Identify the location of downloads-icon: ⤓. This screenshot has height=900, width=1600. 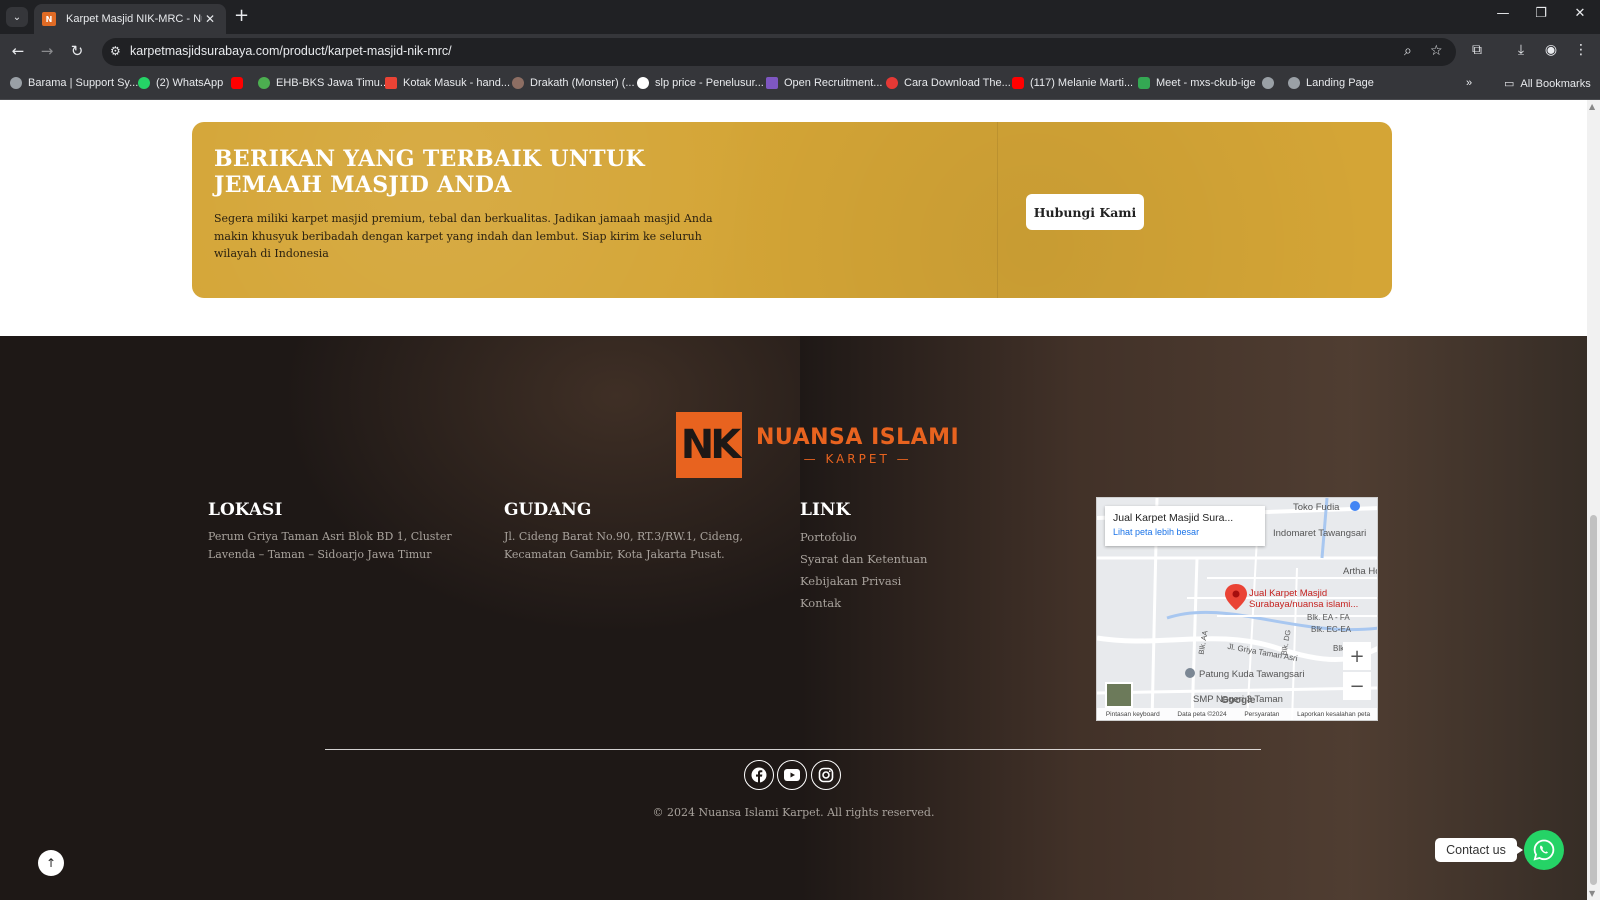
(1521, 50).